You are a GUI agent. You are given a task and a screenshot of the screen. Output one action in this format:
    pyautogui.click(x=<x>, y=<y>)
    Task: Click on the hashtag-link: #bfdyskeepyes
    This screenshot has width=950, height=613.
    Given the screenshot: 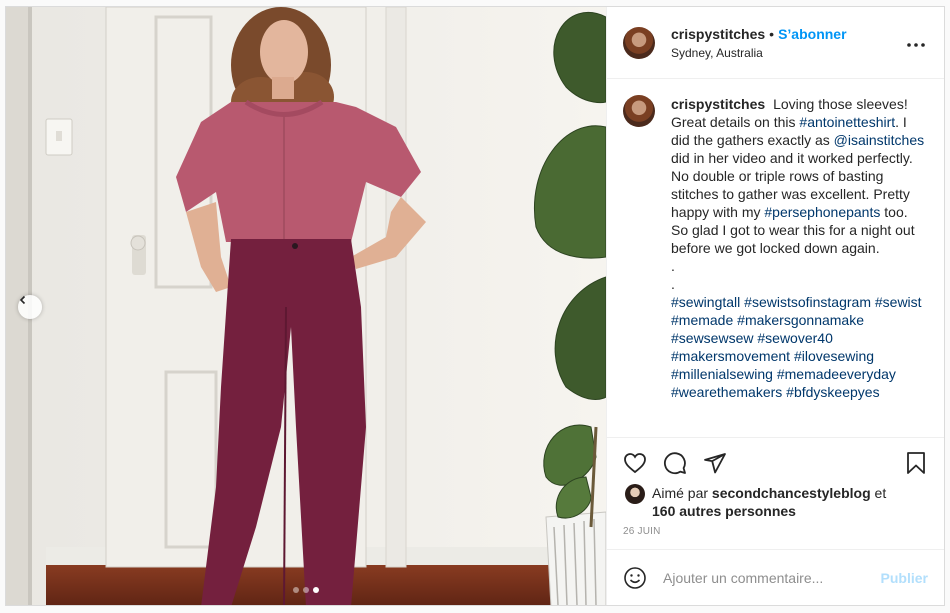 What is the action you would take?
    pyautogui.click(x=832, y=392)
    